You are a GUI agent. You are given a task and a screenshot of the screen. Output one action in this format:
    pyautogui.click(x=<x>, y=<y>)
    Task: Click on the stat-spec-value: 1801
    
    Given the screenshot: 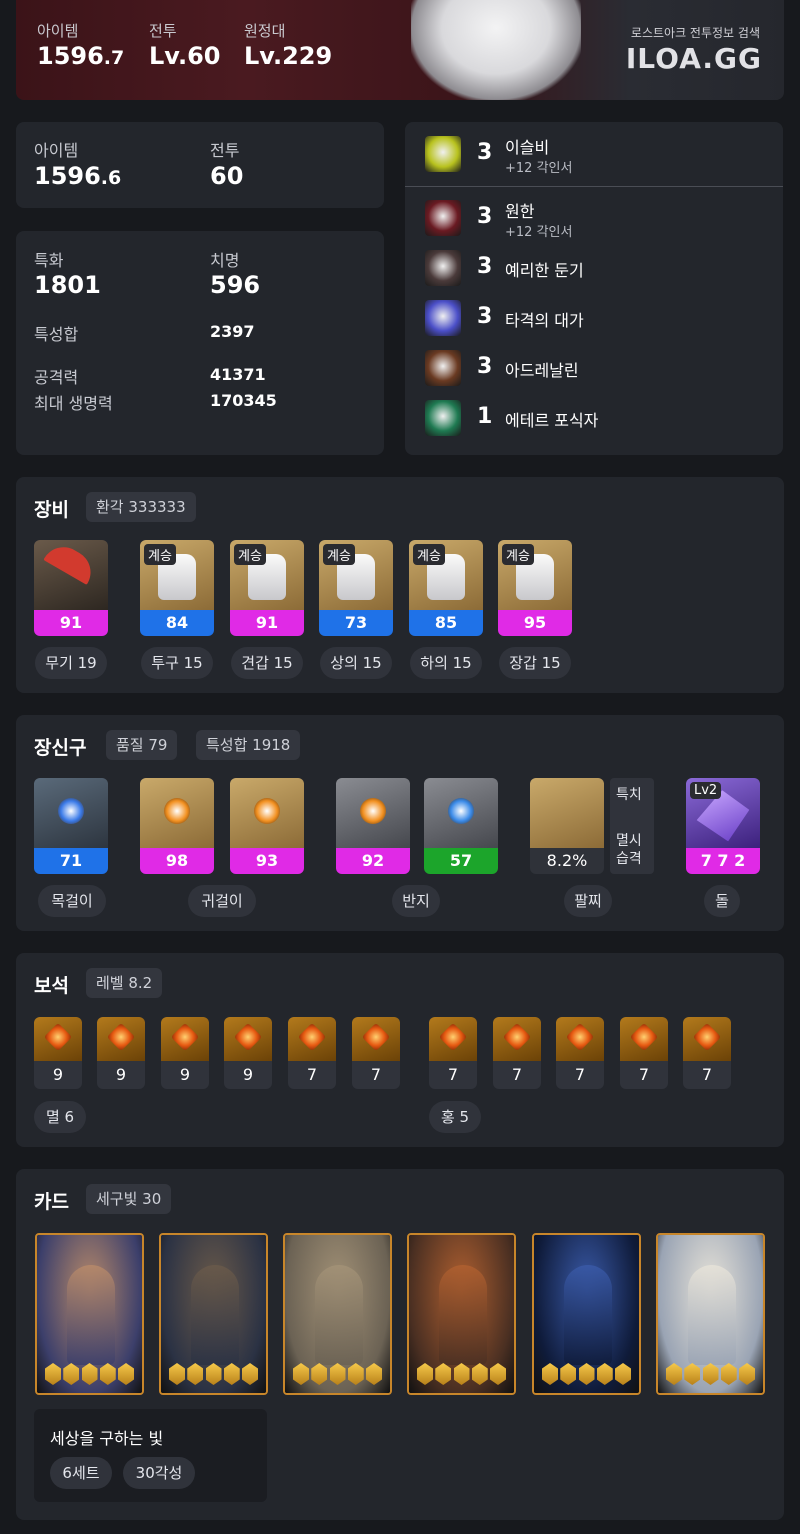 What is the action you would take?
    pyautogui.click(x=67, y=285)
    